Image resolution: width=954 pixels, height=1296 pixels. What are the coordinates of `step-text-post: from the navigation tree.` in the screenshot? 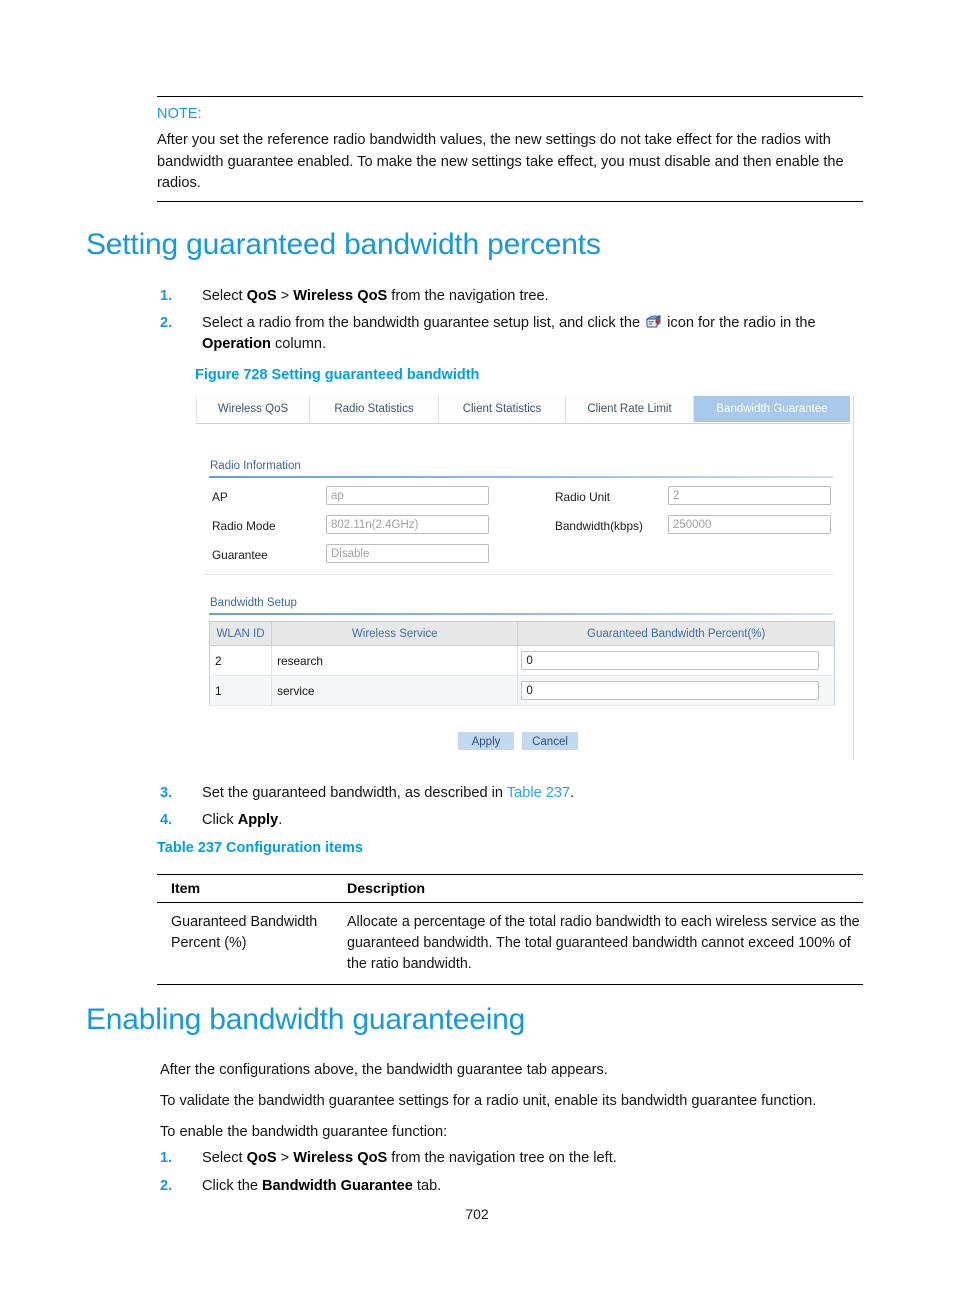 It's located at (468, 296).